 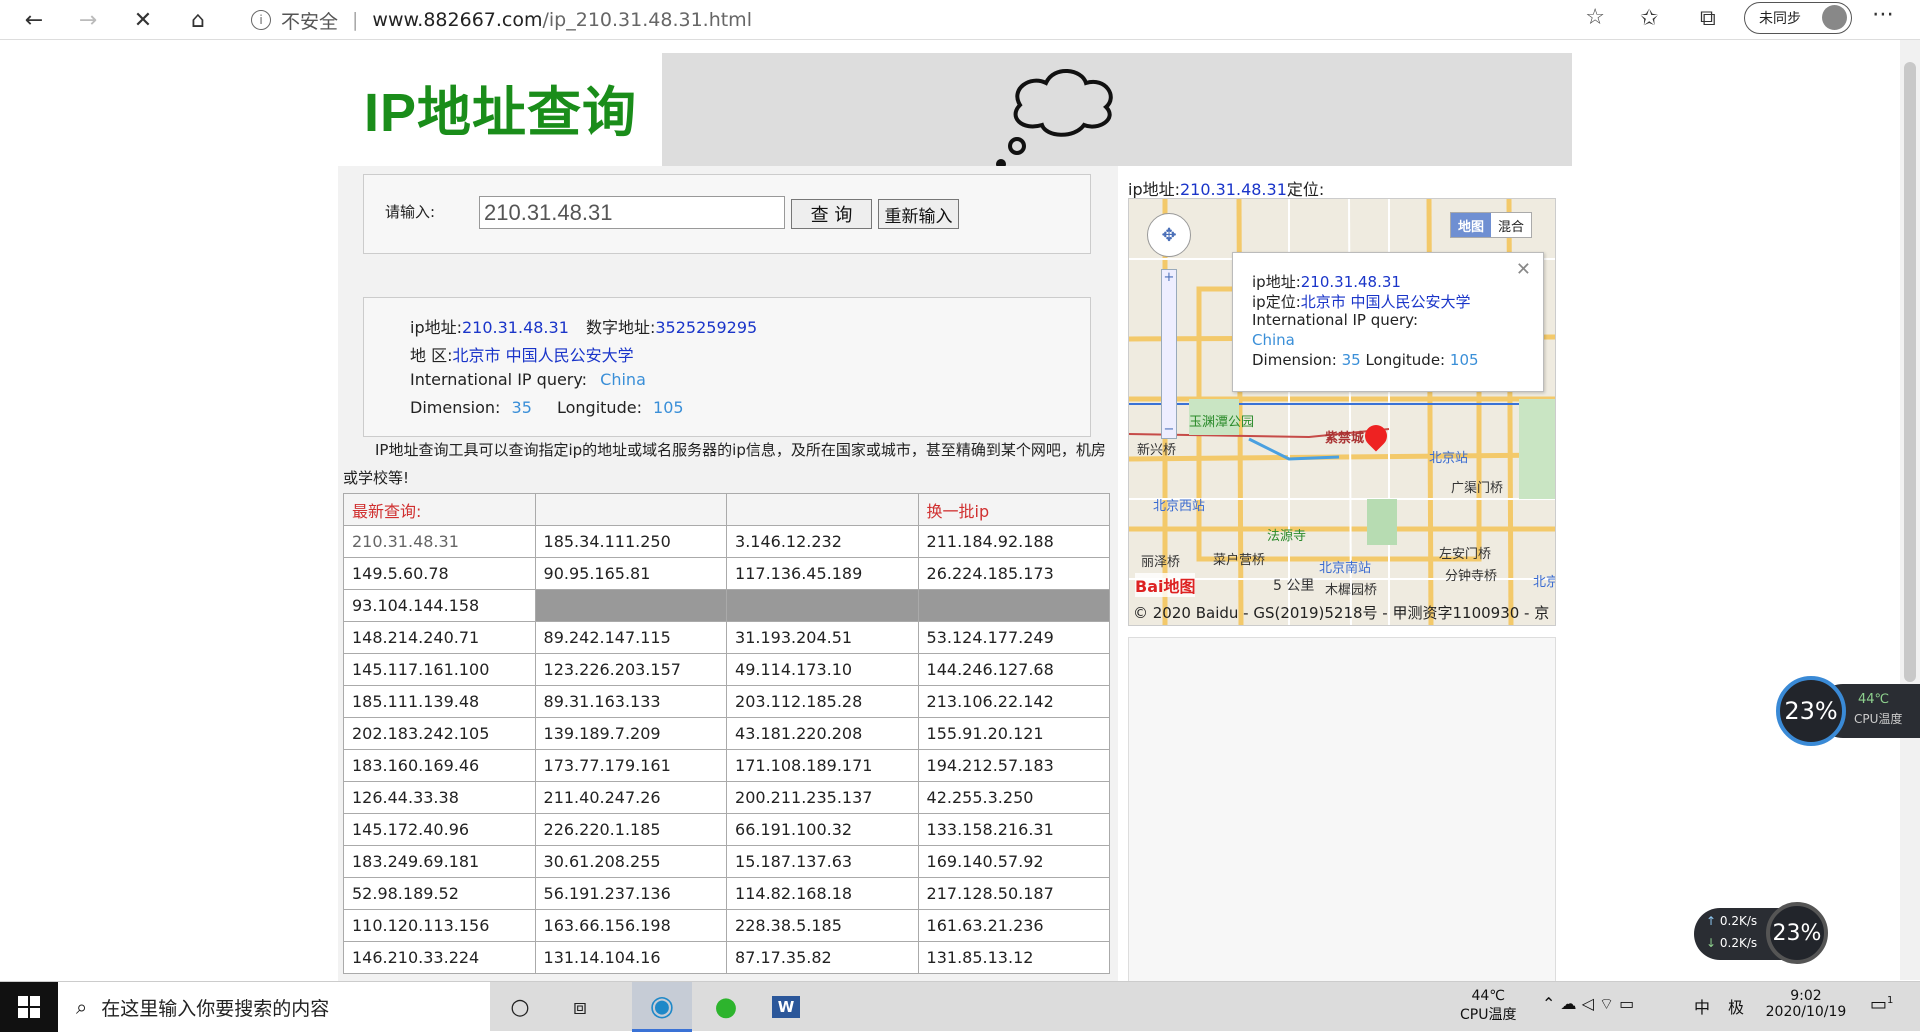 What do you see at coordinates (439, 573) in the screenshot?
I see `ip-cell: 149.5.60.78` at bounding box center [439, 573].